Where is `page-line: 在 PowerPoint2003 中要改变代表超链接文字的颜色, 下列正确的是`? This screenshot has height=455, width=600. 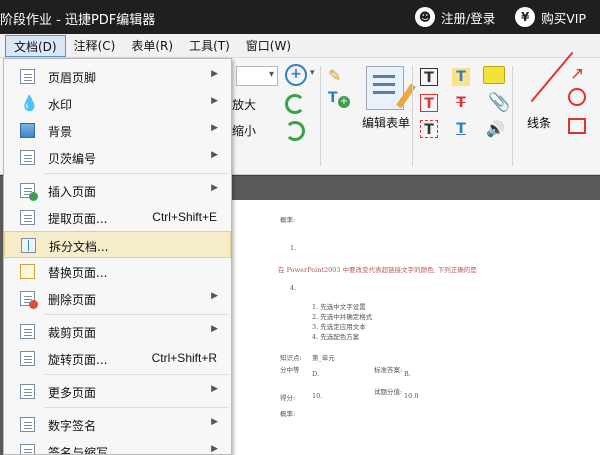
page-line: 在 PowerPoint2003 中要改变代表超链接文字的颜色, 下列正确的是 is located at coordinates (377, 270).